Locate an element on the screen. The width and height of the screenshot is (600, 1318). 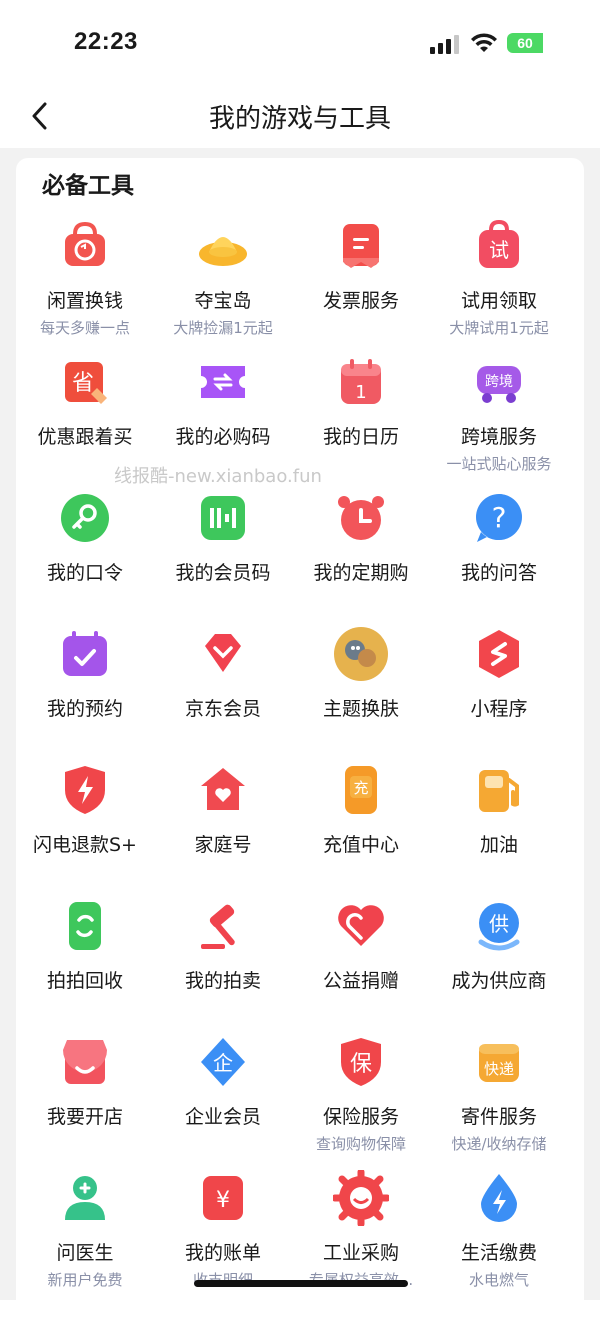
key-icon is located at coordinates (85, 518).